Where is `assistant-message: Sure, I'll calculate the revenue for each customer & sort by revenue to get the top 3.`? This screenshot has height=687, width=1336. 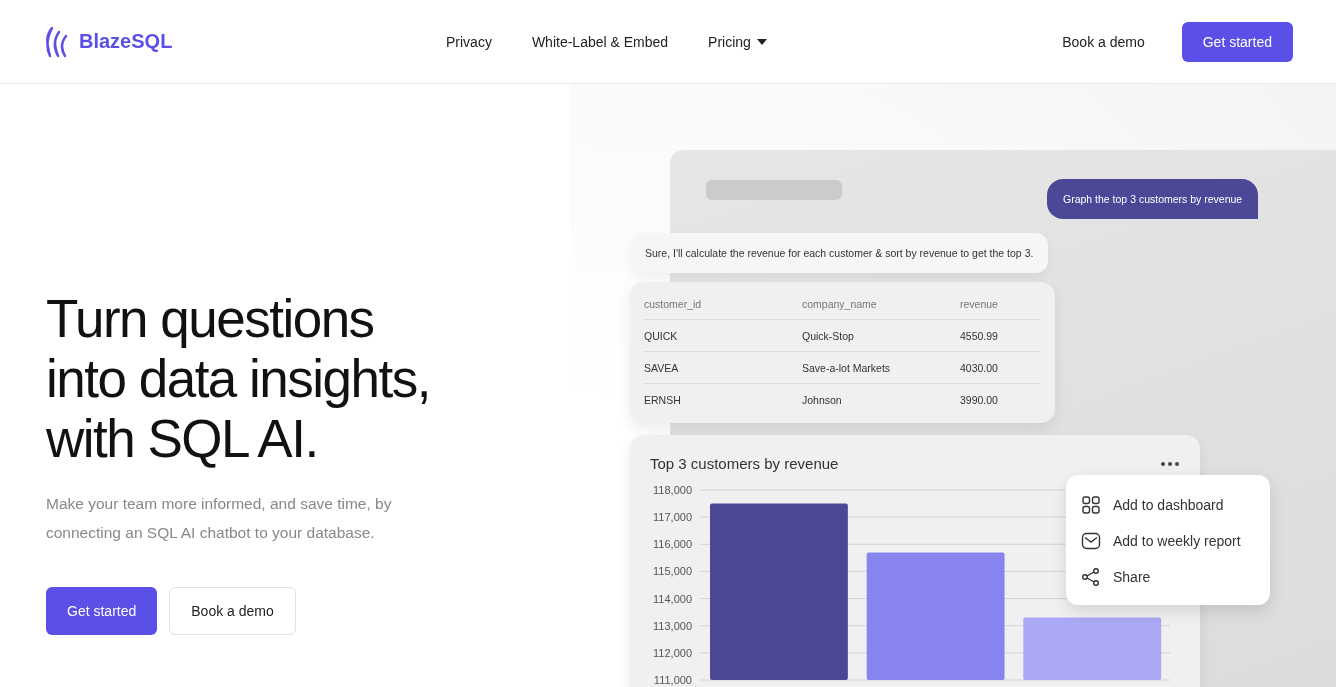
assistant-message: Sure, I'll calculate the revenue for each customer & sort by revenue to get the top 3. is located at coordinates (839, 253).